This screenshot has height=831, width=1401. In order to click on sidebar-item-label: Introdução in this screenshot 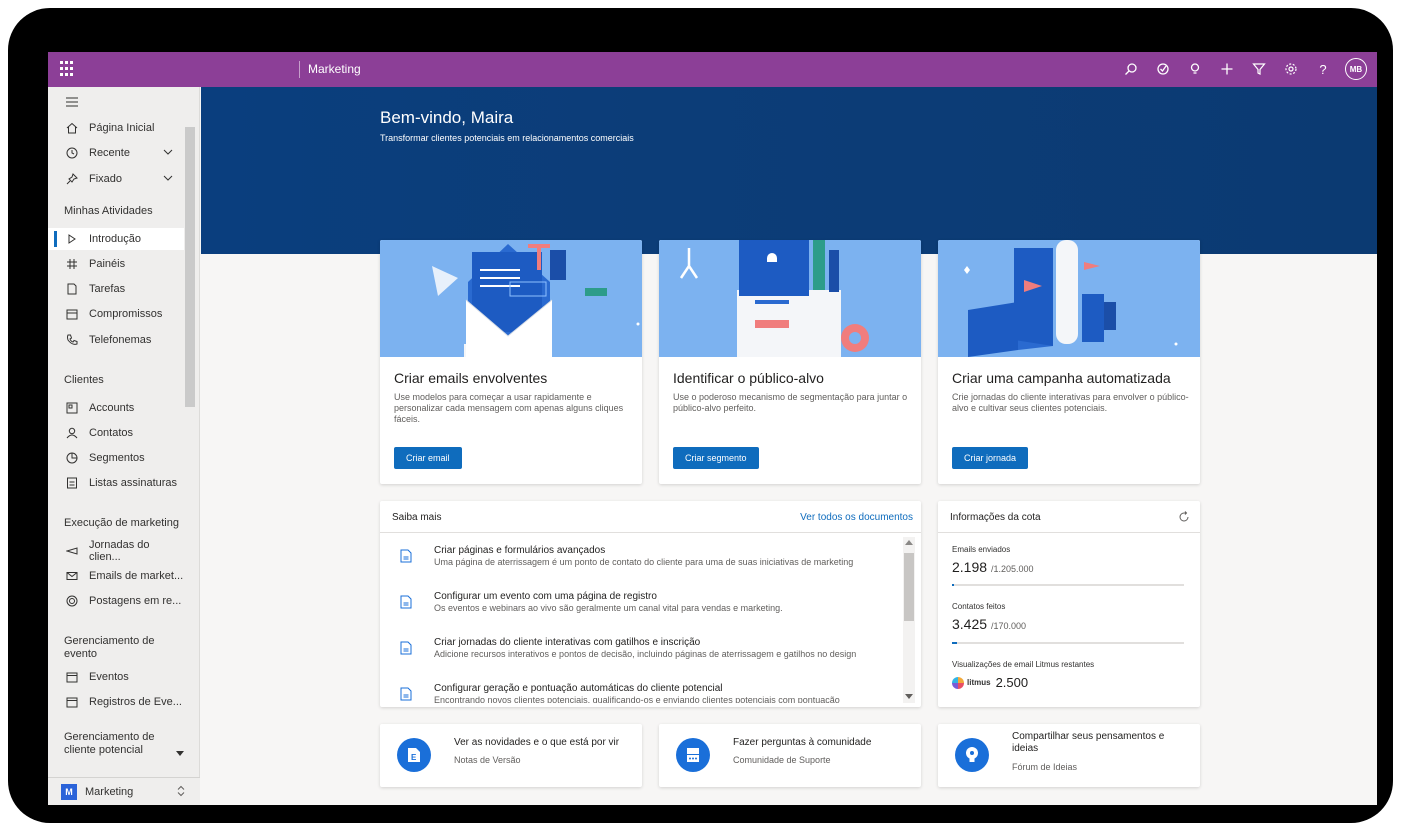, I will do `click(115, 239)`.